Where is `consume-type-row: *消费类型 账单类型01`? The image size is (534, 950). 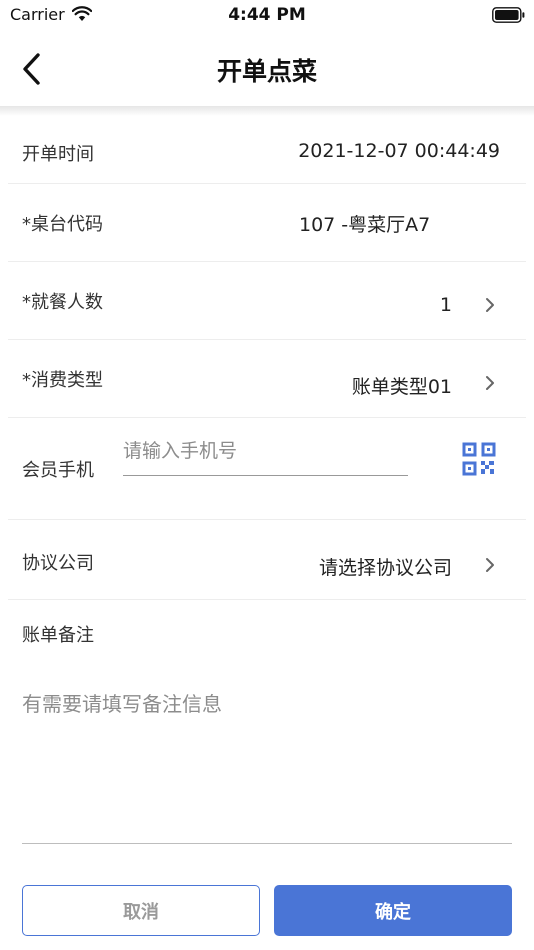 consume-type-row: *消费类型 账单类型01 is located at coordinates (267, 379).